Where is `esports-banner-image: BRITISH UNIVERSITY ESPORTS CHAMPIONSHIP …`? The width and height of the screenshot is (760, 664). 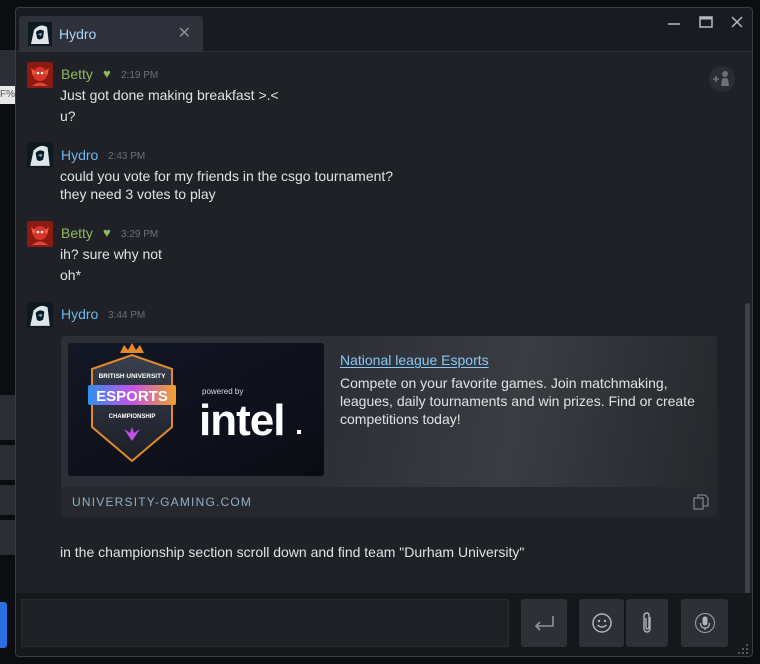
esports-banner-image: BRITISH UNIVERSITY ESPORTS CHAMPIONSHIP … is located at coordinates (196, 409).